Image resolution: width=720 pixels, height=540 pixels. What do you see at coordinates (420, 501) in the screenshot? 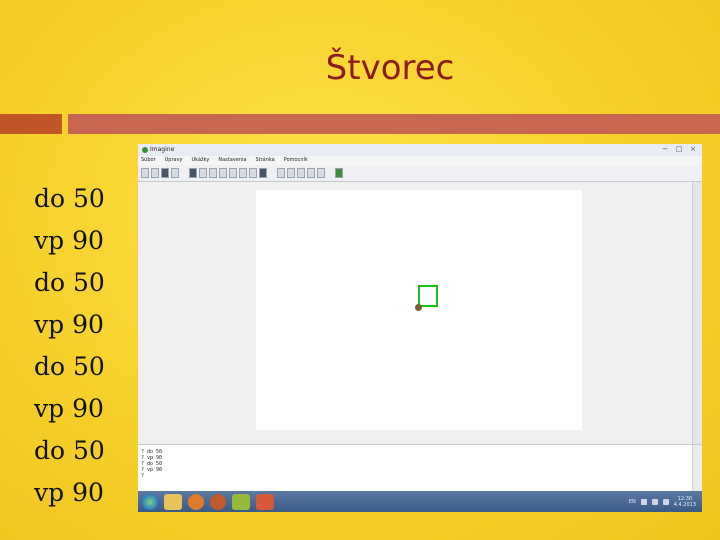
I see `taskbar: EN 12:30 4.4.2013` at bounding box center [420, 501].